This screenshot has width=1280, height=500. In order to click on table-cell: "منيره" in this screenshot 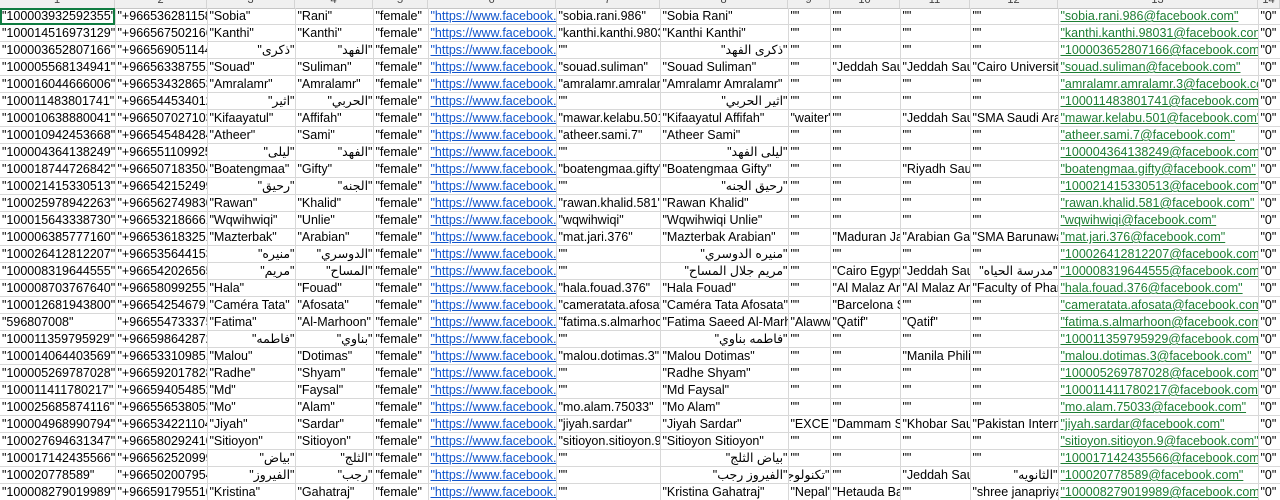, I will do `click(251, 254)`.